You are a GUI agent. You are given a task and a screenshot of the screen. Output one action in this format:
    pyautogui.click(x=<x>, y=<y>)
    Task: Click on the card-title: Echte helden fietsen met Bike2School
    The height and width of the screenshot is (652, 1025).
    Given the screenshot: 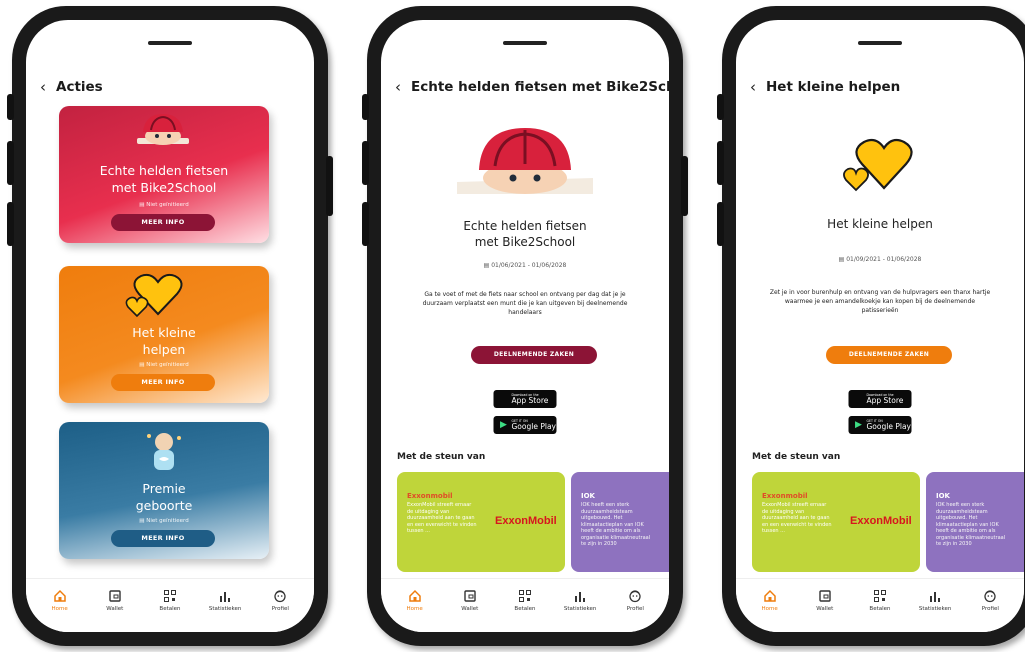 What is the action you would take?
    pyautogui.click(x=164, y=179)
    